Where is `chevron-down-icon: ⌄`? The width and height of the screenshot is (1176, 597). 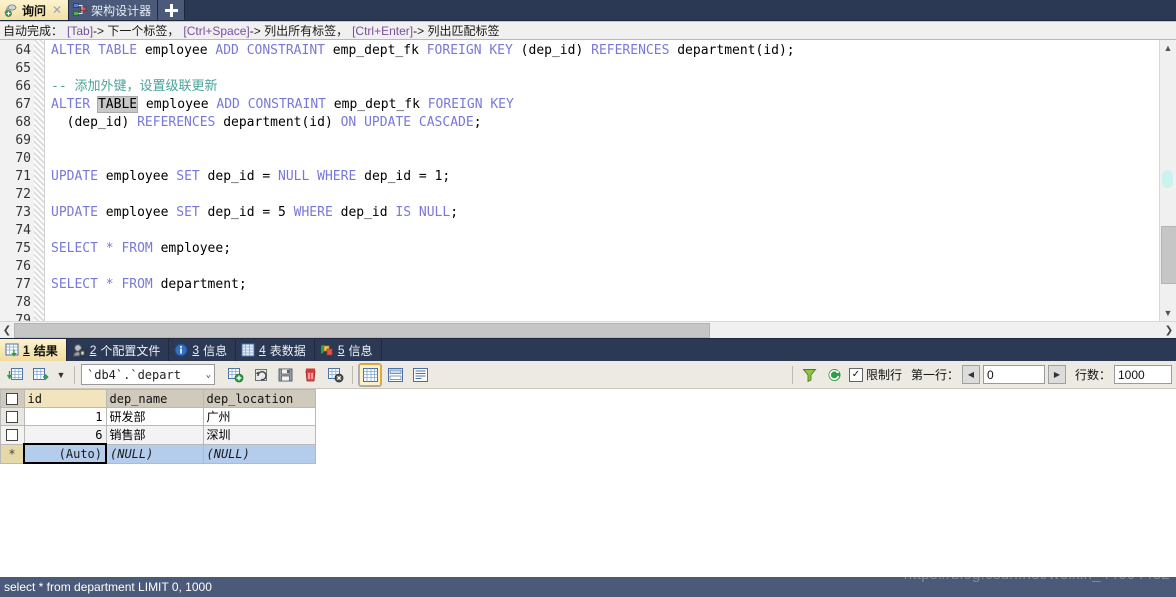
chevron-down-icon: ⌄ is located at coordinates (208, 375).